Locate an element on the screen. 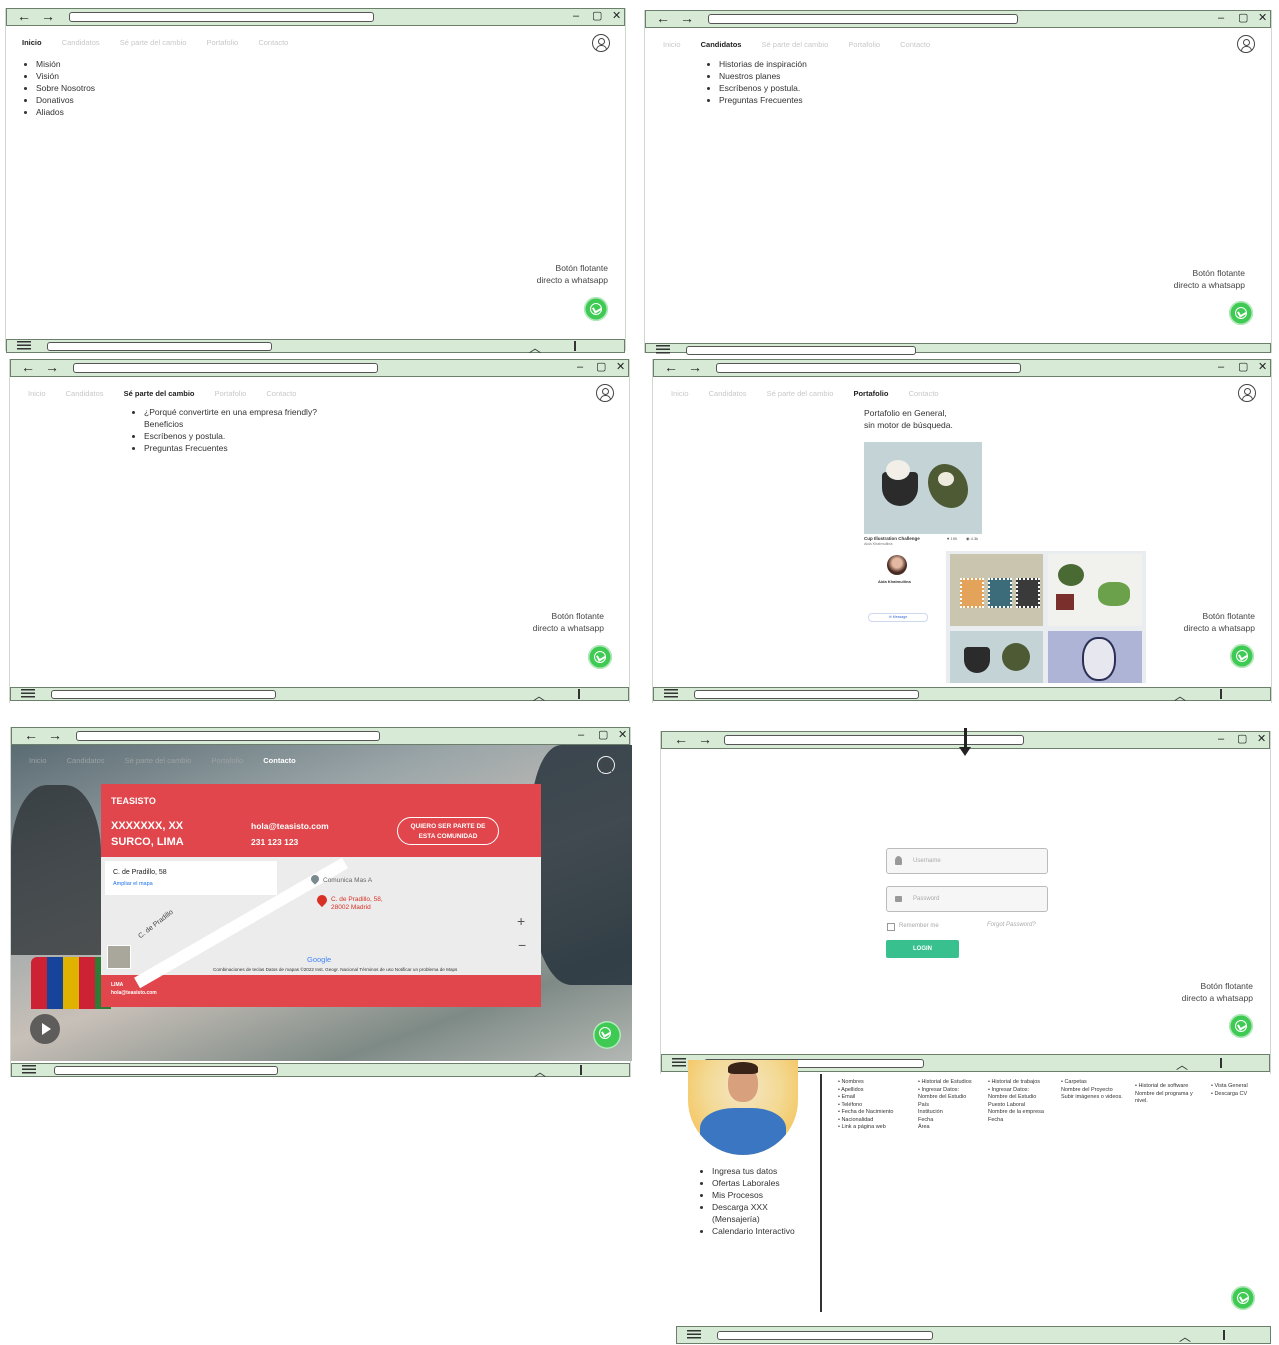  street-view-thumbnail is located at coordinates (119, 957).